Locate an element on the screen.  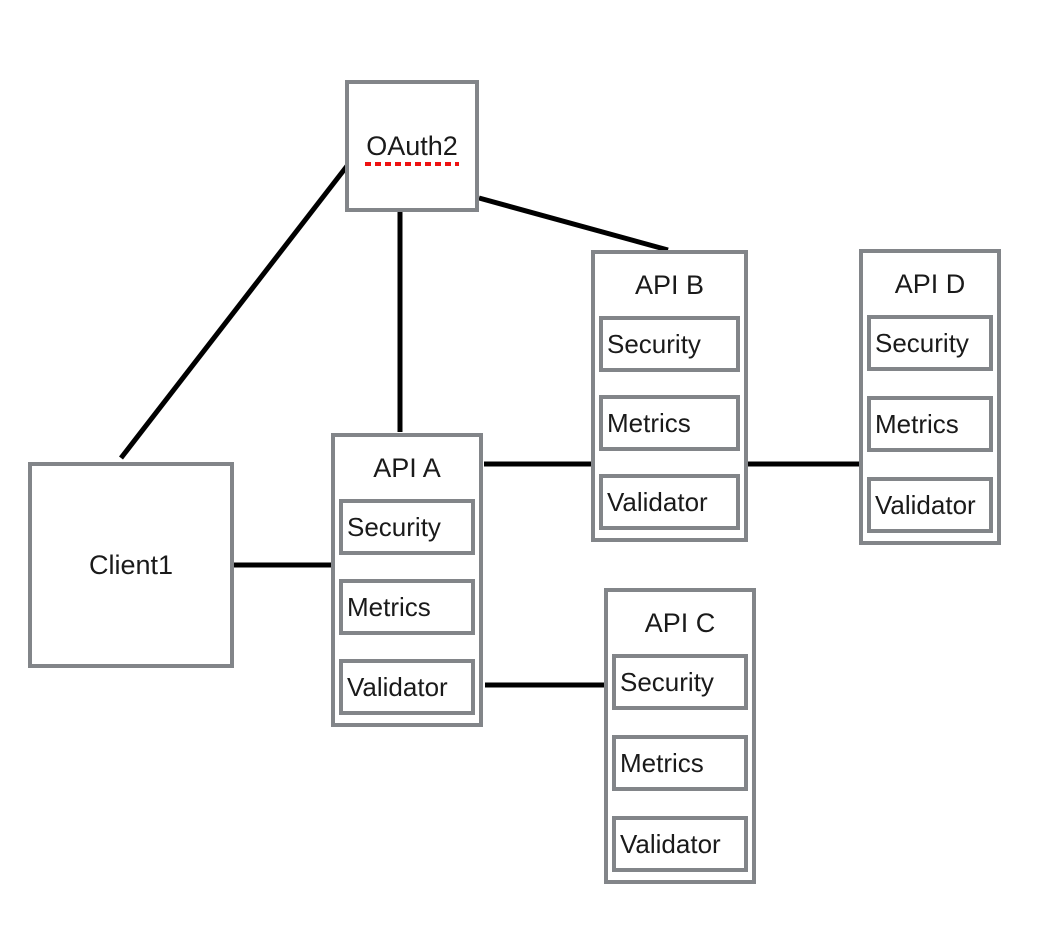
node-api-b-part-security-label: Security is located at coordinates (654, 344).